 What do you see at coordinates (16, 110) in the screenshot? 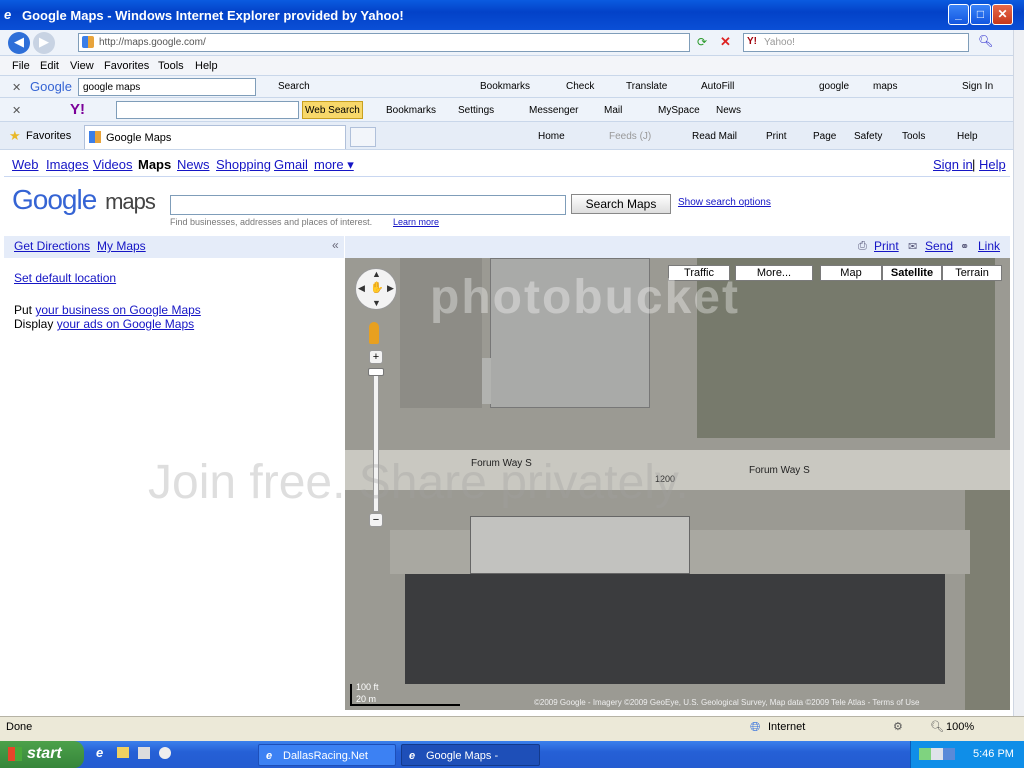
I see `close-yahoo-toolbar-icon: ✕` at bounding box center [16, 110].